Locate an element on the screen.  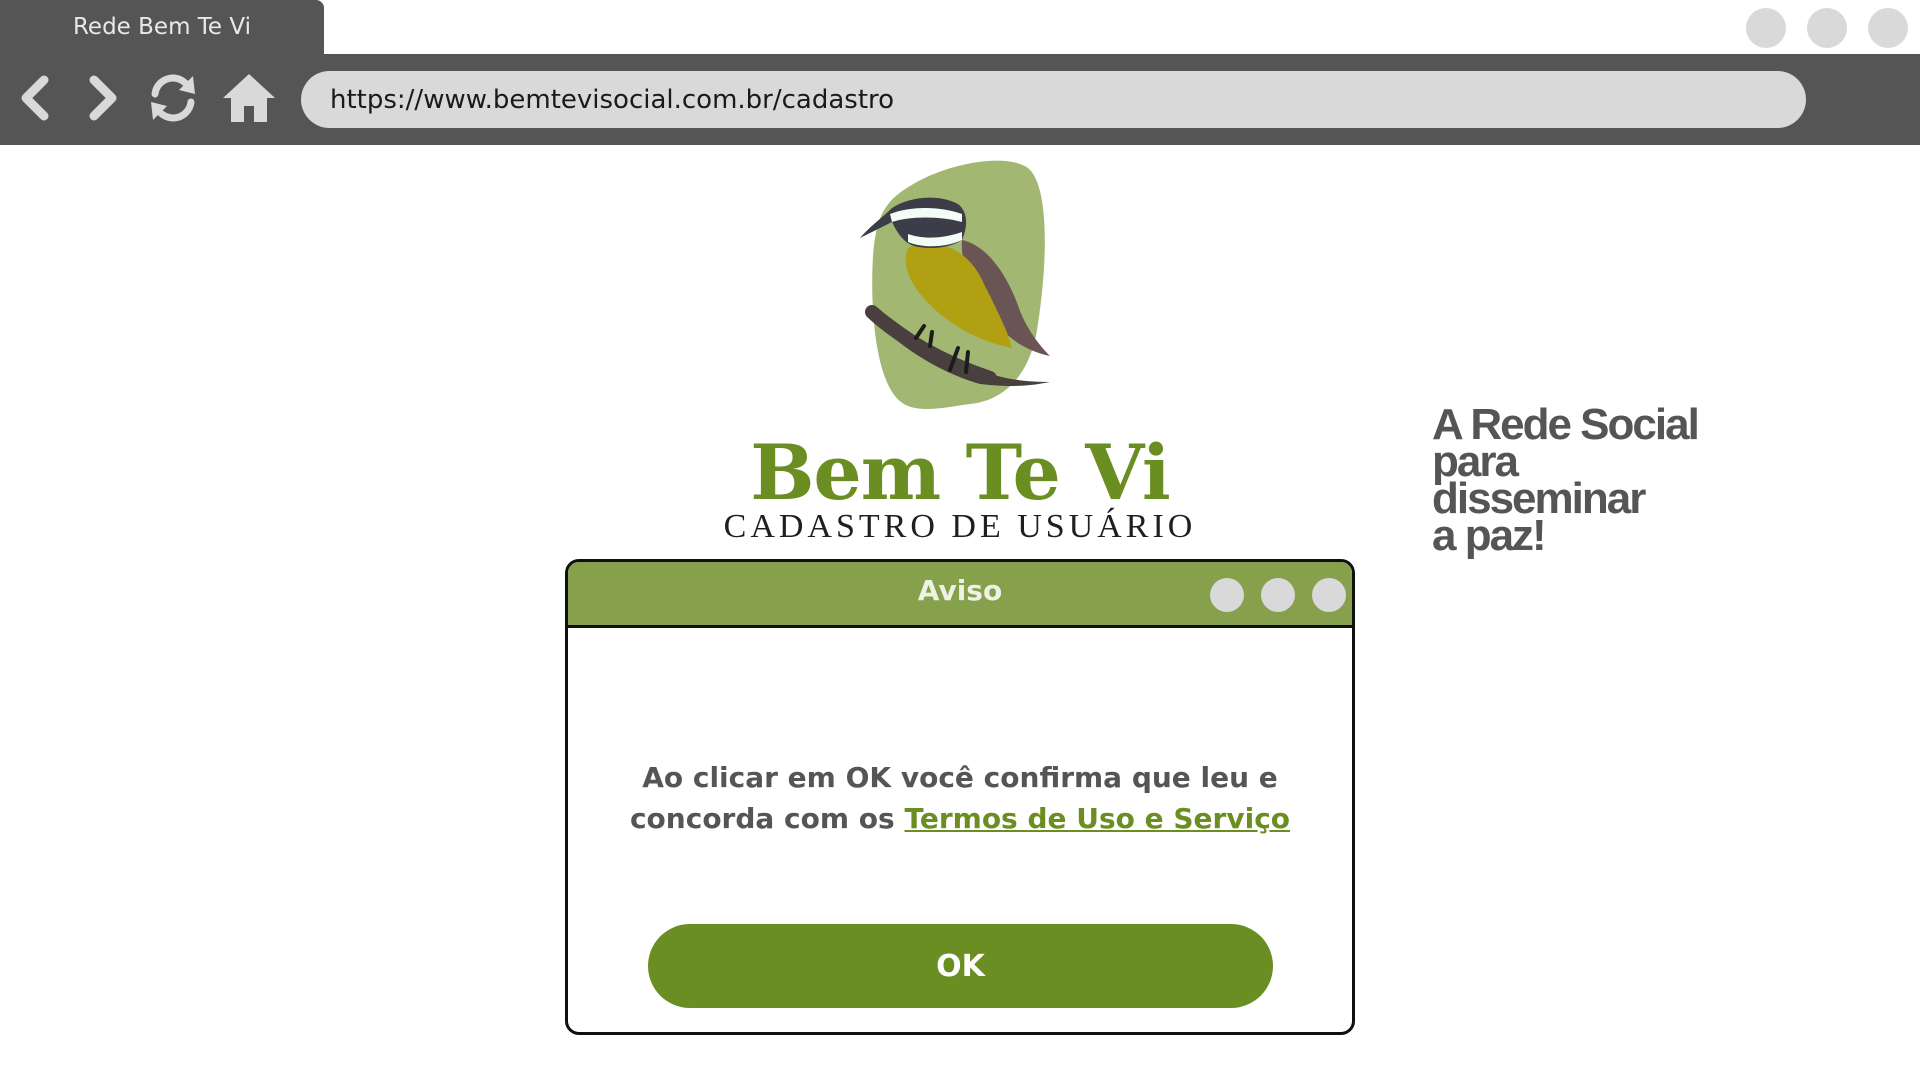
tab-title: Rede Bem Te Vi is located at coordinates (162, 27).